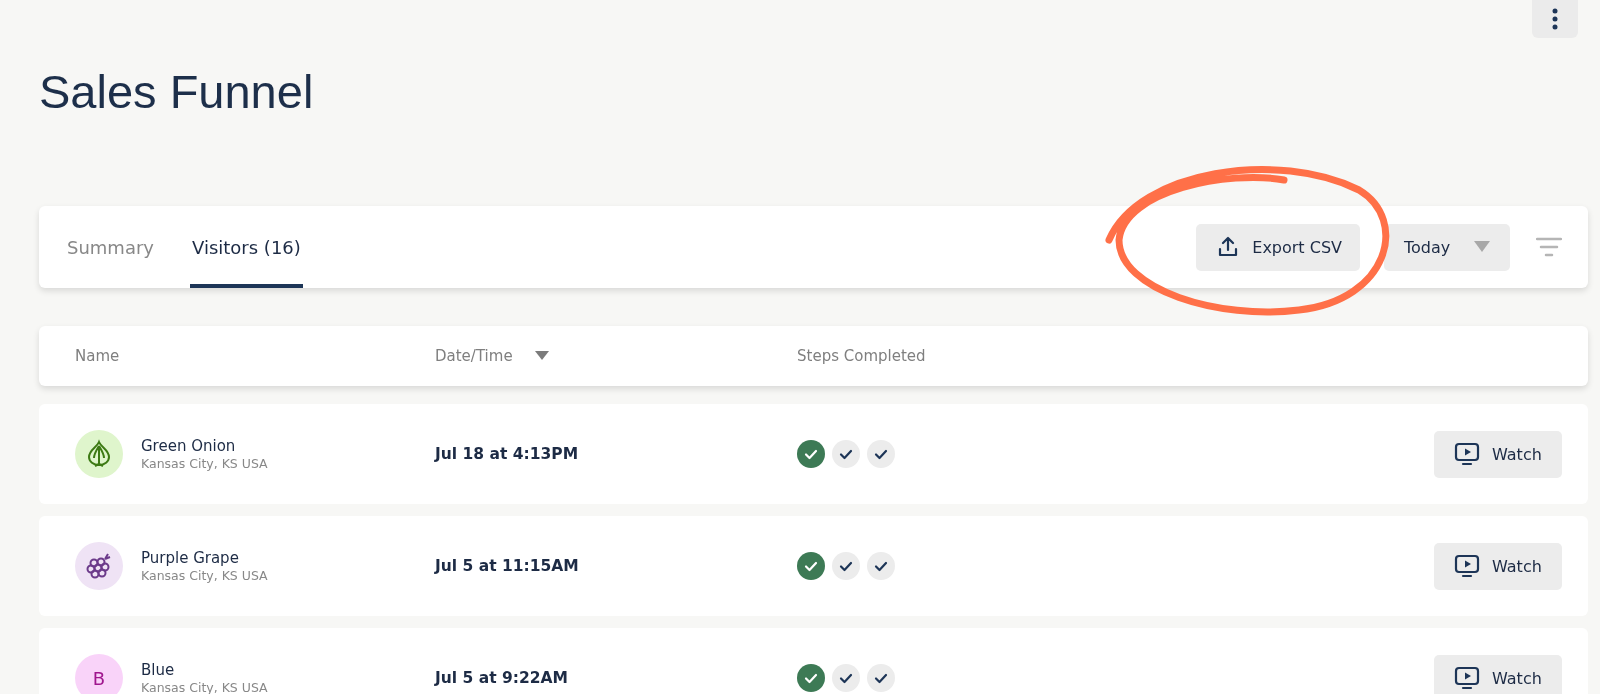 Image resolution: width=1600 pixels, height=694 pixels. I want to click on date-range-dropdown: Today, so click(1447, 247).